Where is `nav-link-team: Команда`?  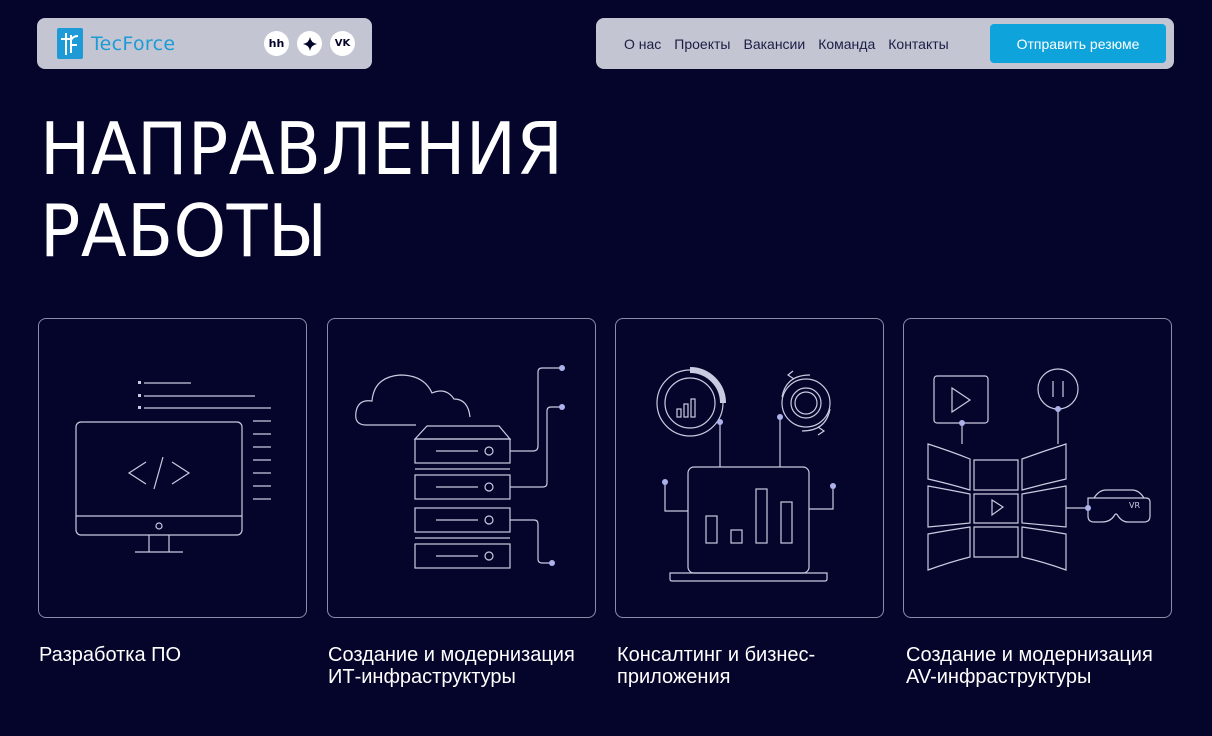
nav-link-team: Команда is located at coordinates (846, 44).